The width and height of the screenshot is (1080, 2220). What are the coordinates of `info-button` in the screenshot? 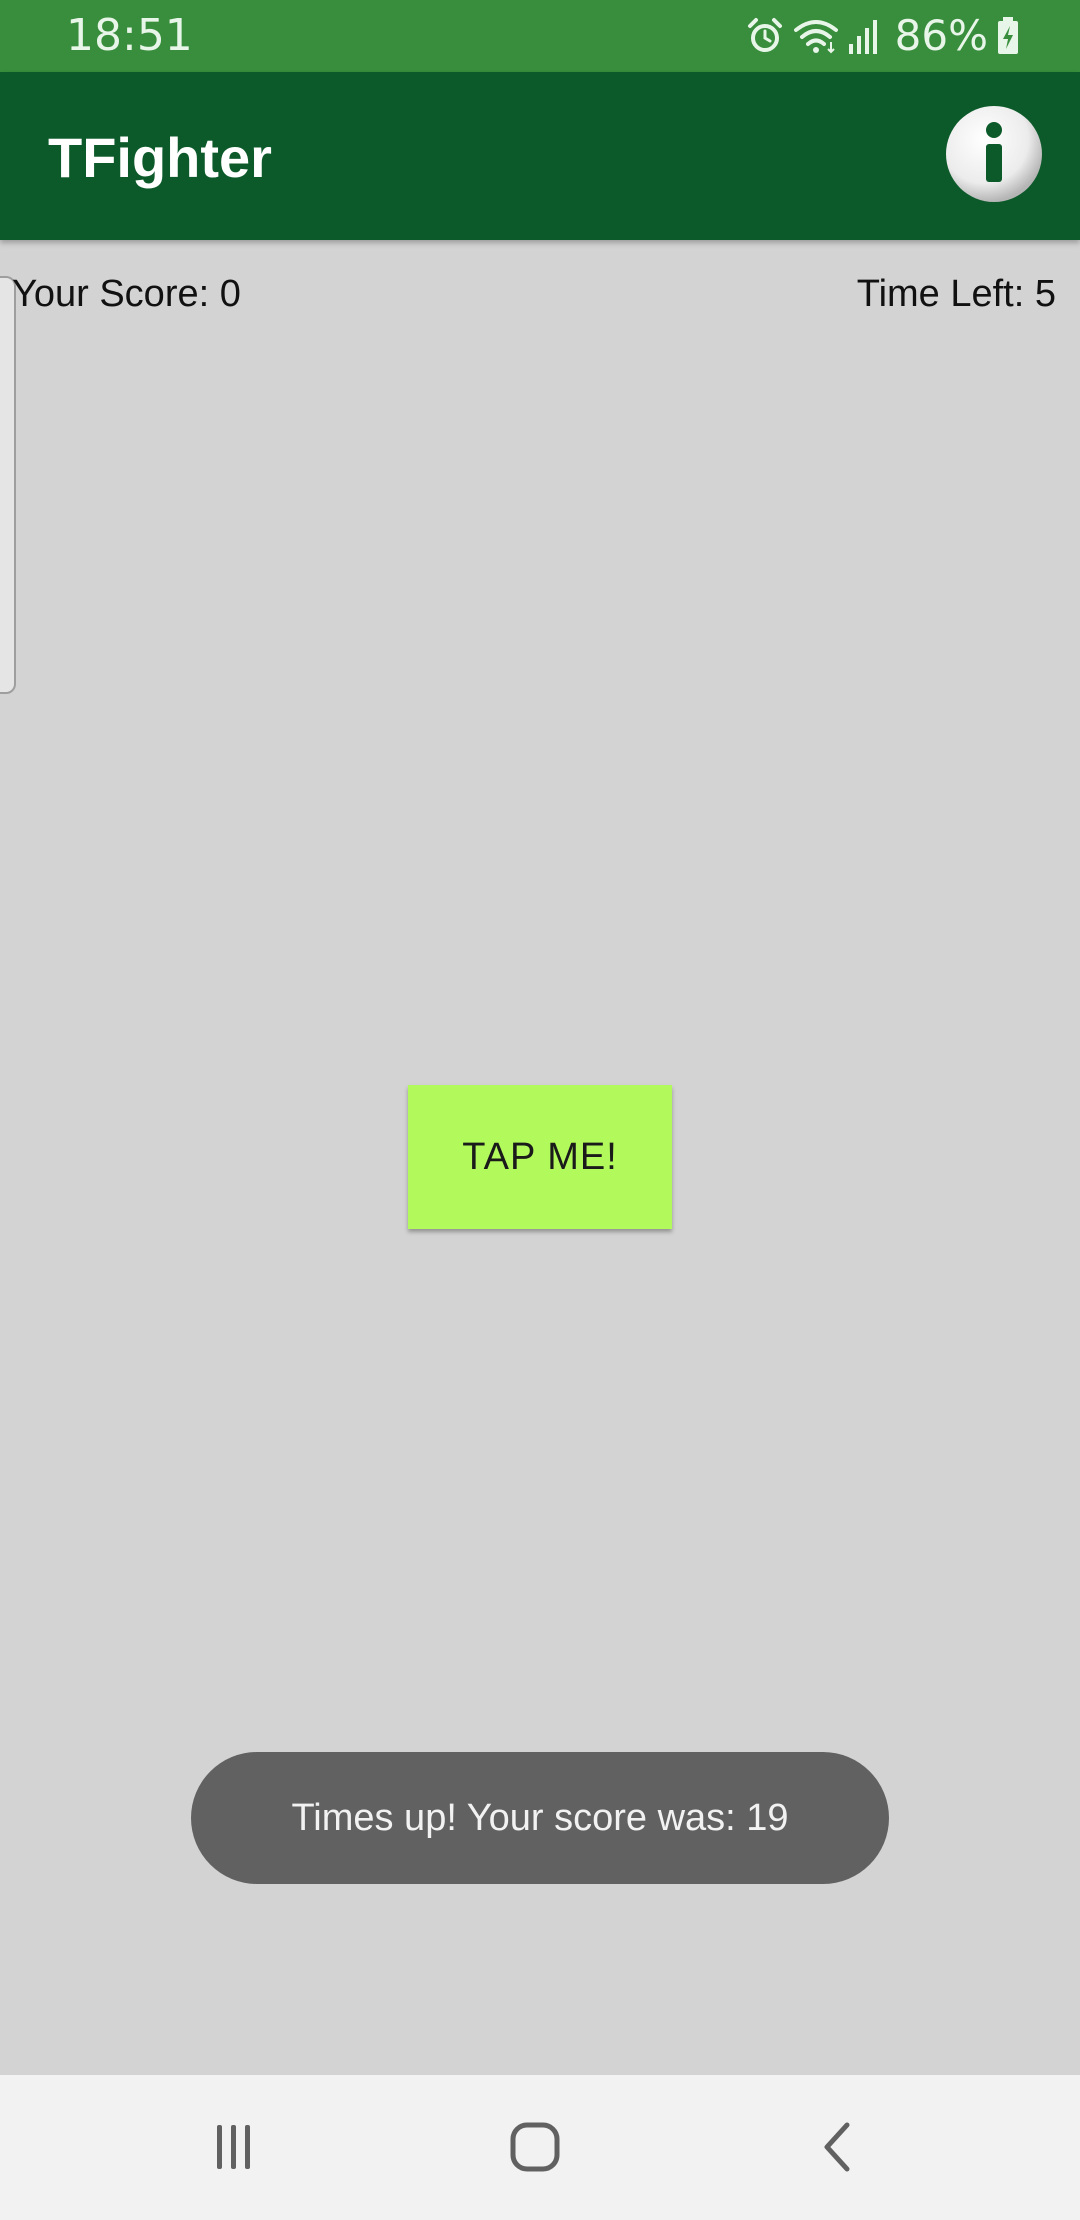 It's located at (994, 154).